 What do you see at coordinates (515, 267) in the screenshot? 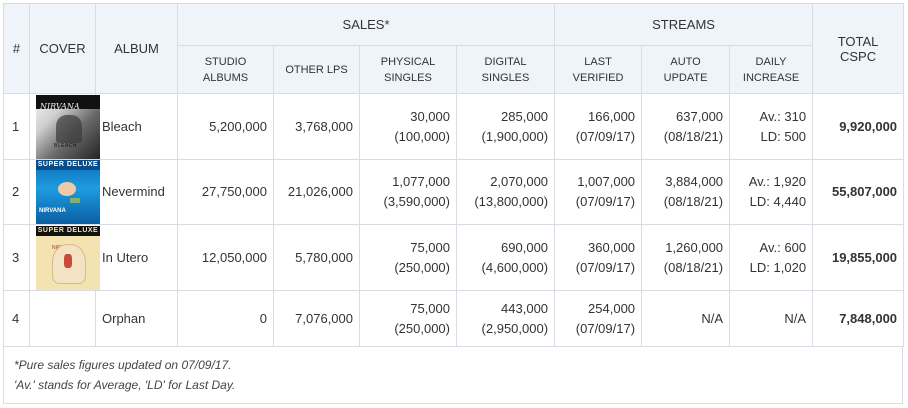
I see `digital-singles-equivalent: (4,600,000)` at bounding box center [515, 267].